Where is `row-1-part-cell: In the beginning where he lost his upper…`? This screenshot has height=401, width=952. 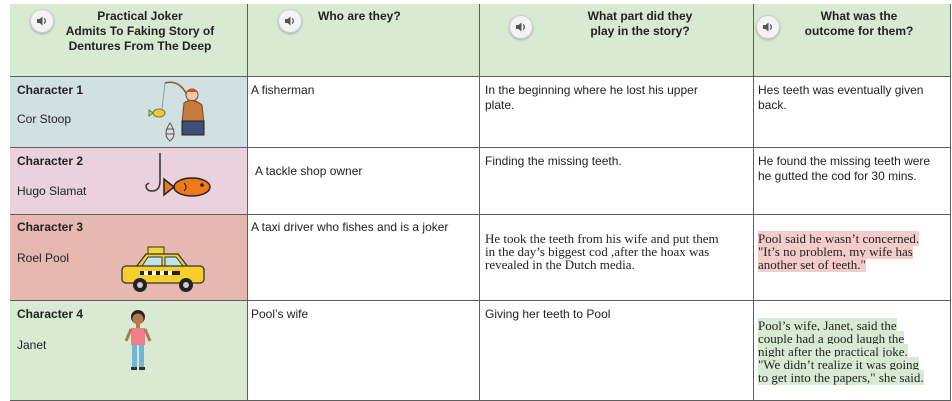
row-1-part-cell: In the beginning where he lost his upper… is located at coordinates (617, 112).